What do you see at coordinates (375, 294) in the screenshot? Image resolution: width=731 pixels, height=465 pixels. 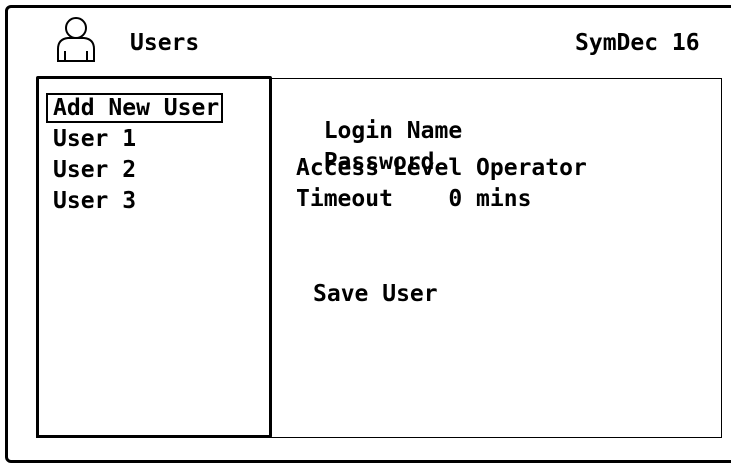 I see `save-user-button: Save User` at bounding box center [375, 294].